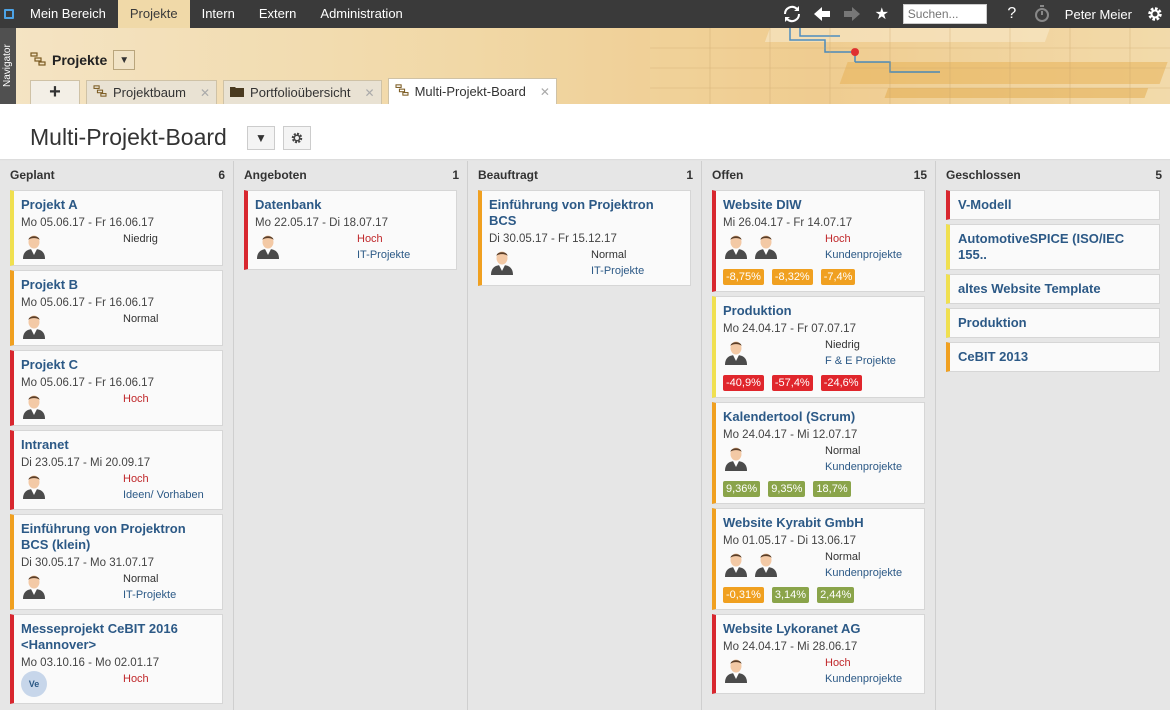 This screenshot has height=710, width=1170. What do you see at coordinates (819, 205) in the screenshot?
I see `card-title: Website DIW` at bounding box center [819, 205].